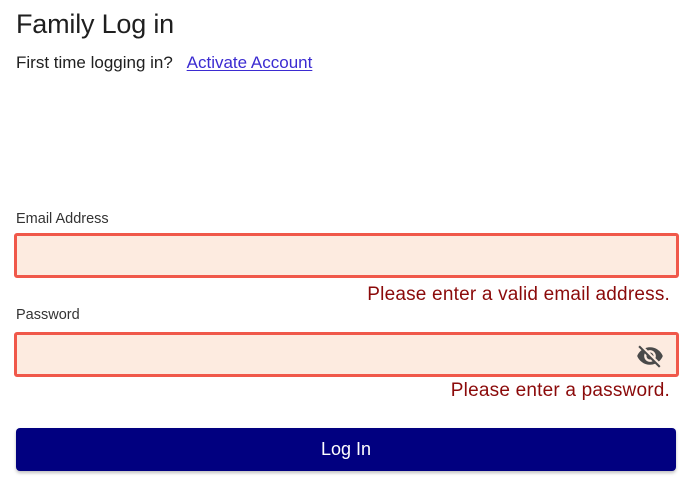 This screenshot has height=504, width=695. Describe the element at coordinates (62, 219) in the screenshot. I see `email-label: Email Address` at that location.